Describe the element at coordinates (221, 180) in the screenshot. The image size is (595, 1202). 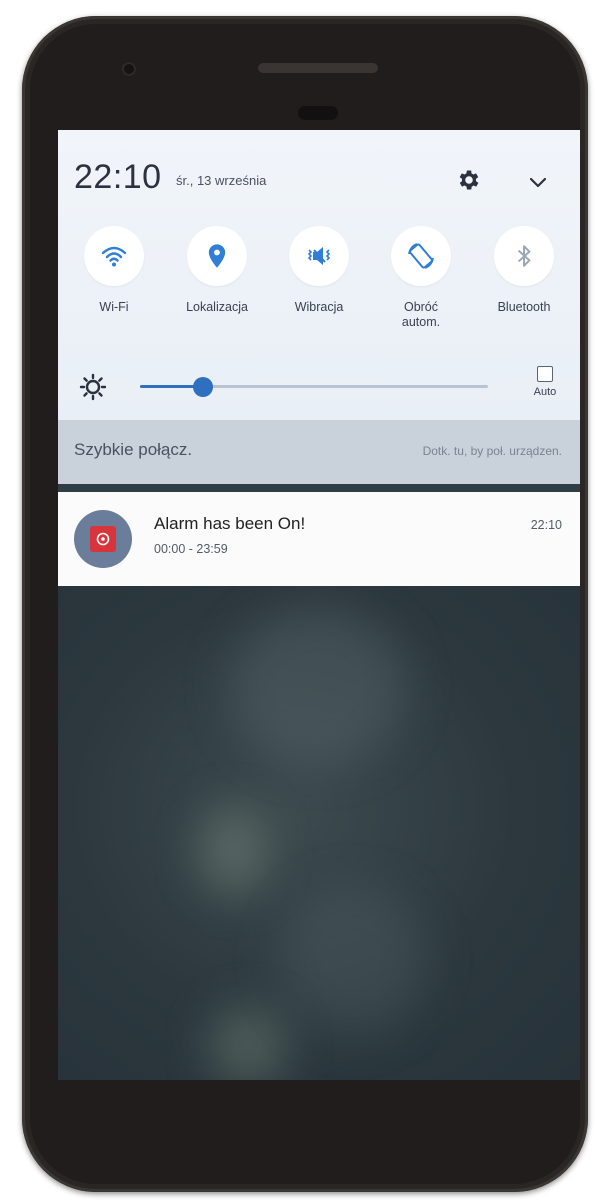
I see `clock-date: śr., 13 września` at that location.